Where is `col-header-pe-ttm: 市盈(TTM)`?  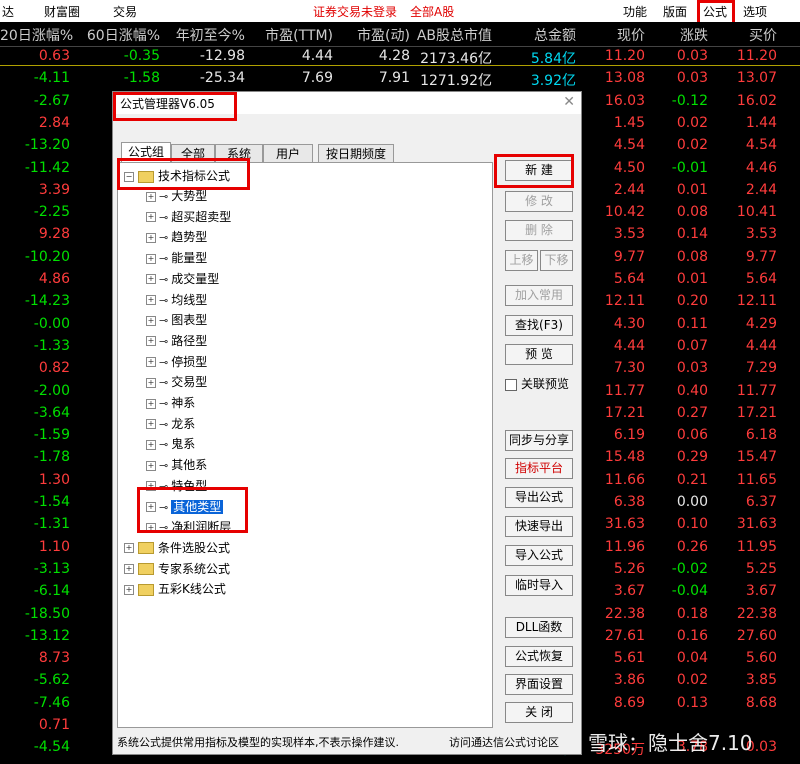 col-header-pe-ttm: 市盈(TTM) is located at coordinates (289, 35).